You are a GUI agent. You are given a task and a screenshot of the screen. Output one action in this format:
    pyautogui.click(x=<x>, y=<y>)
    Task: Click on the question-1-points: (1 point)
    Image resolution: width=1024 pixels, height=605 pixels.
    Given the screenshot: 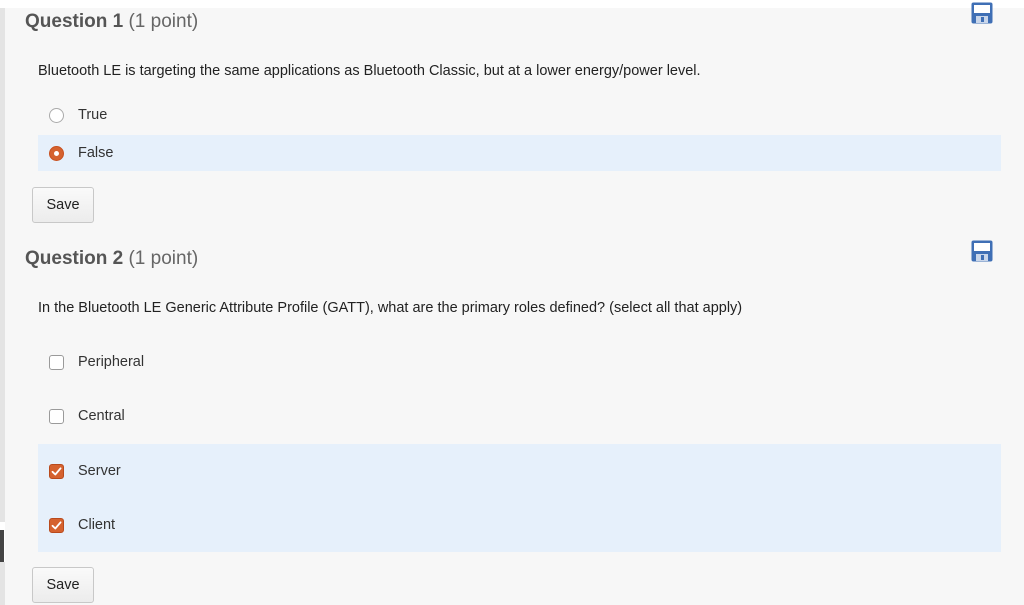 What is the action you would take?
    pyautogui.click(x=163, y=21)
    